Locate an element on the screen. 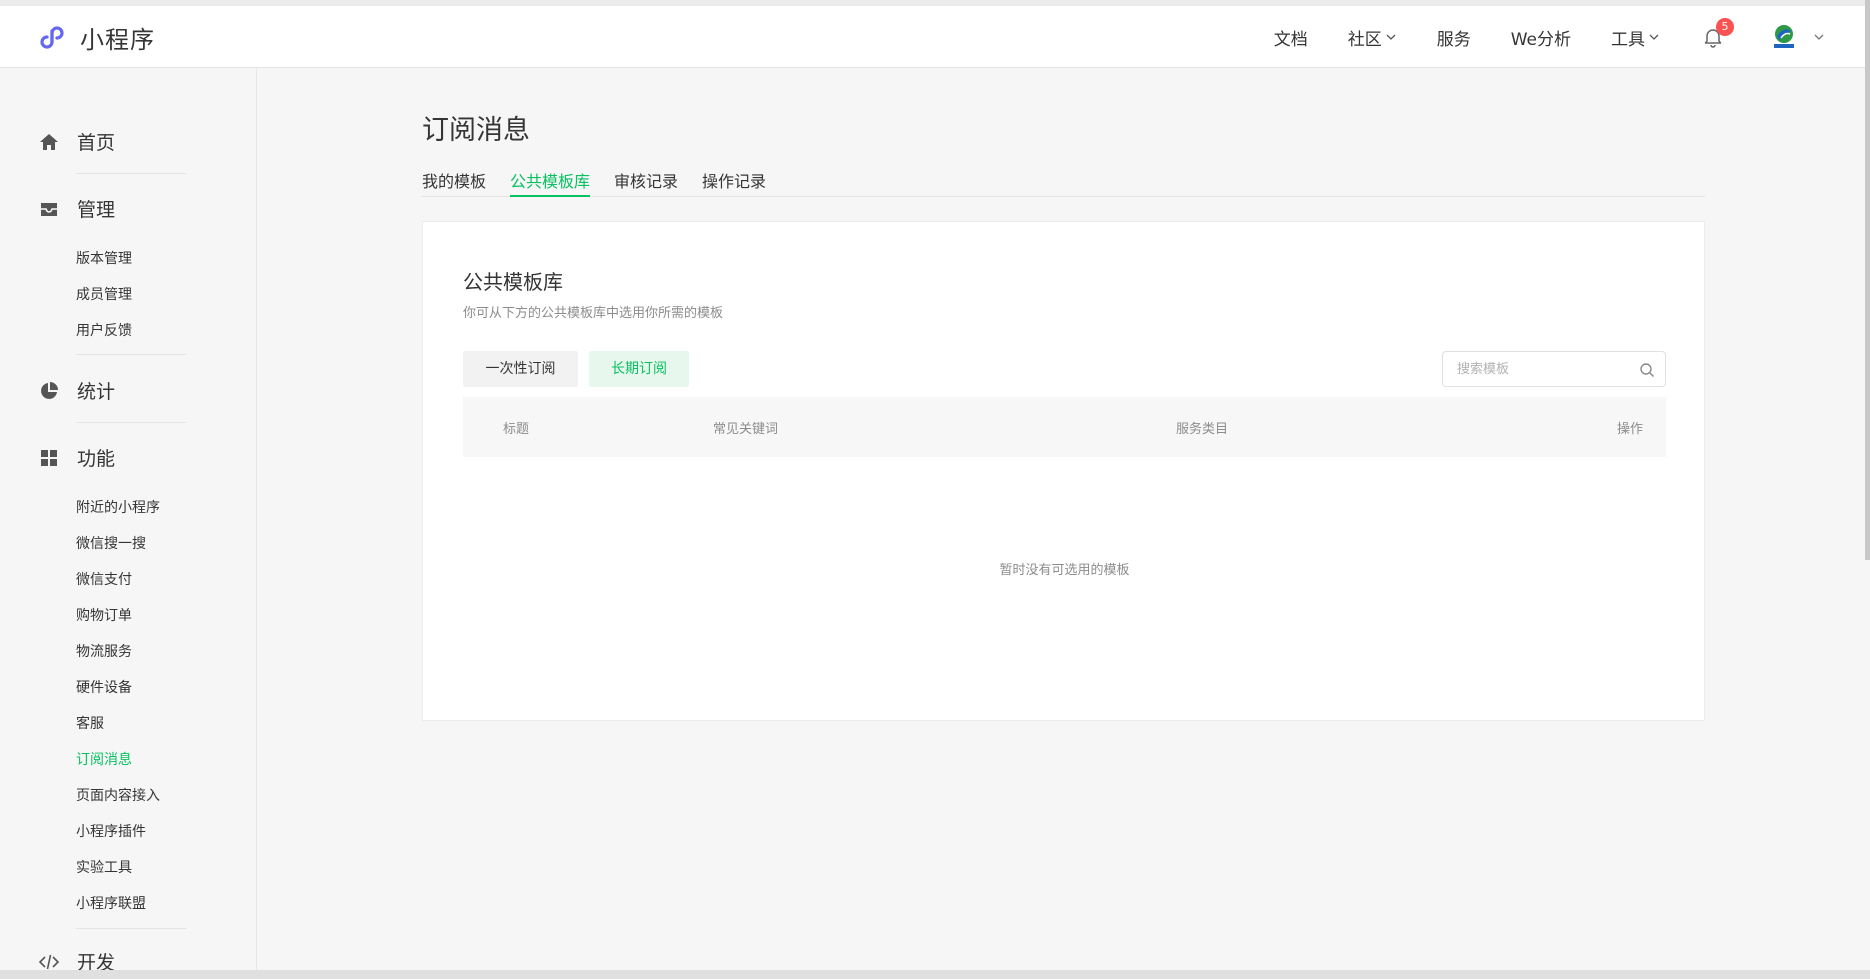  sidebar-item-statistics: 统计 is located at coordinates (76, 390).